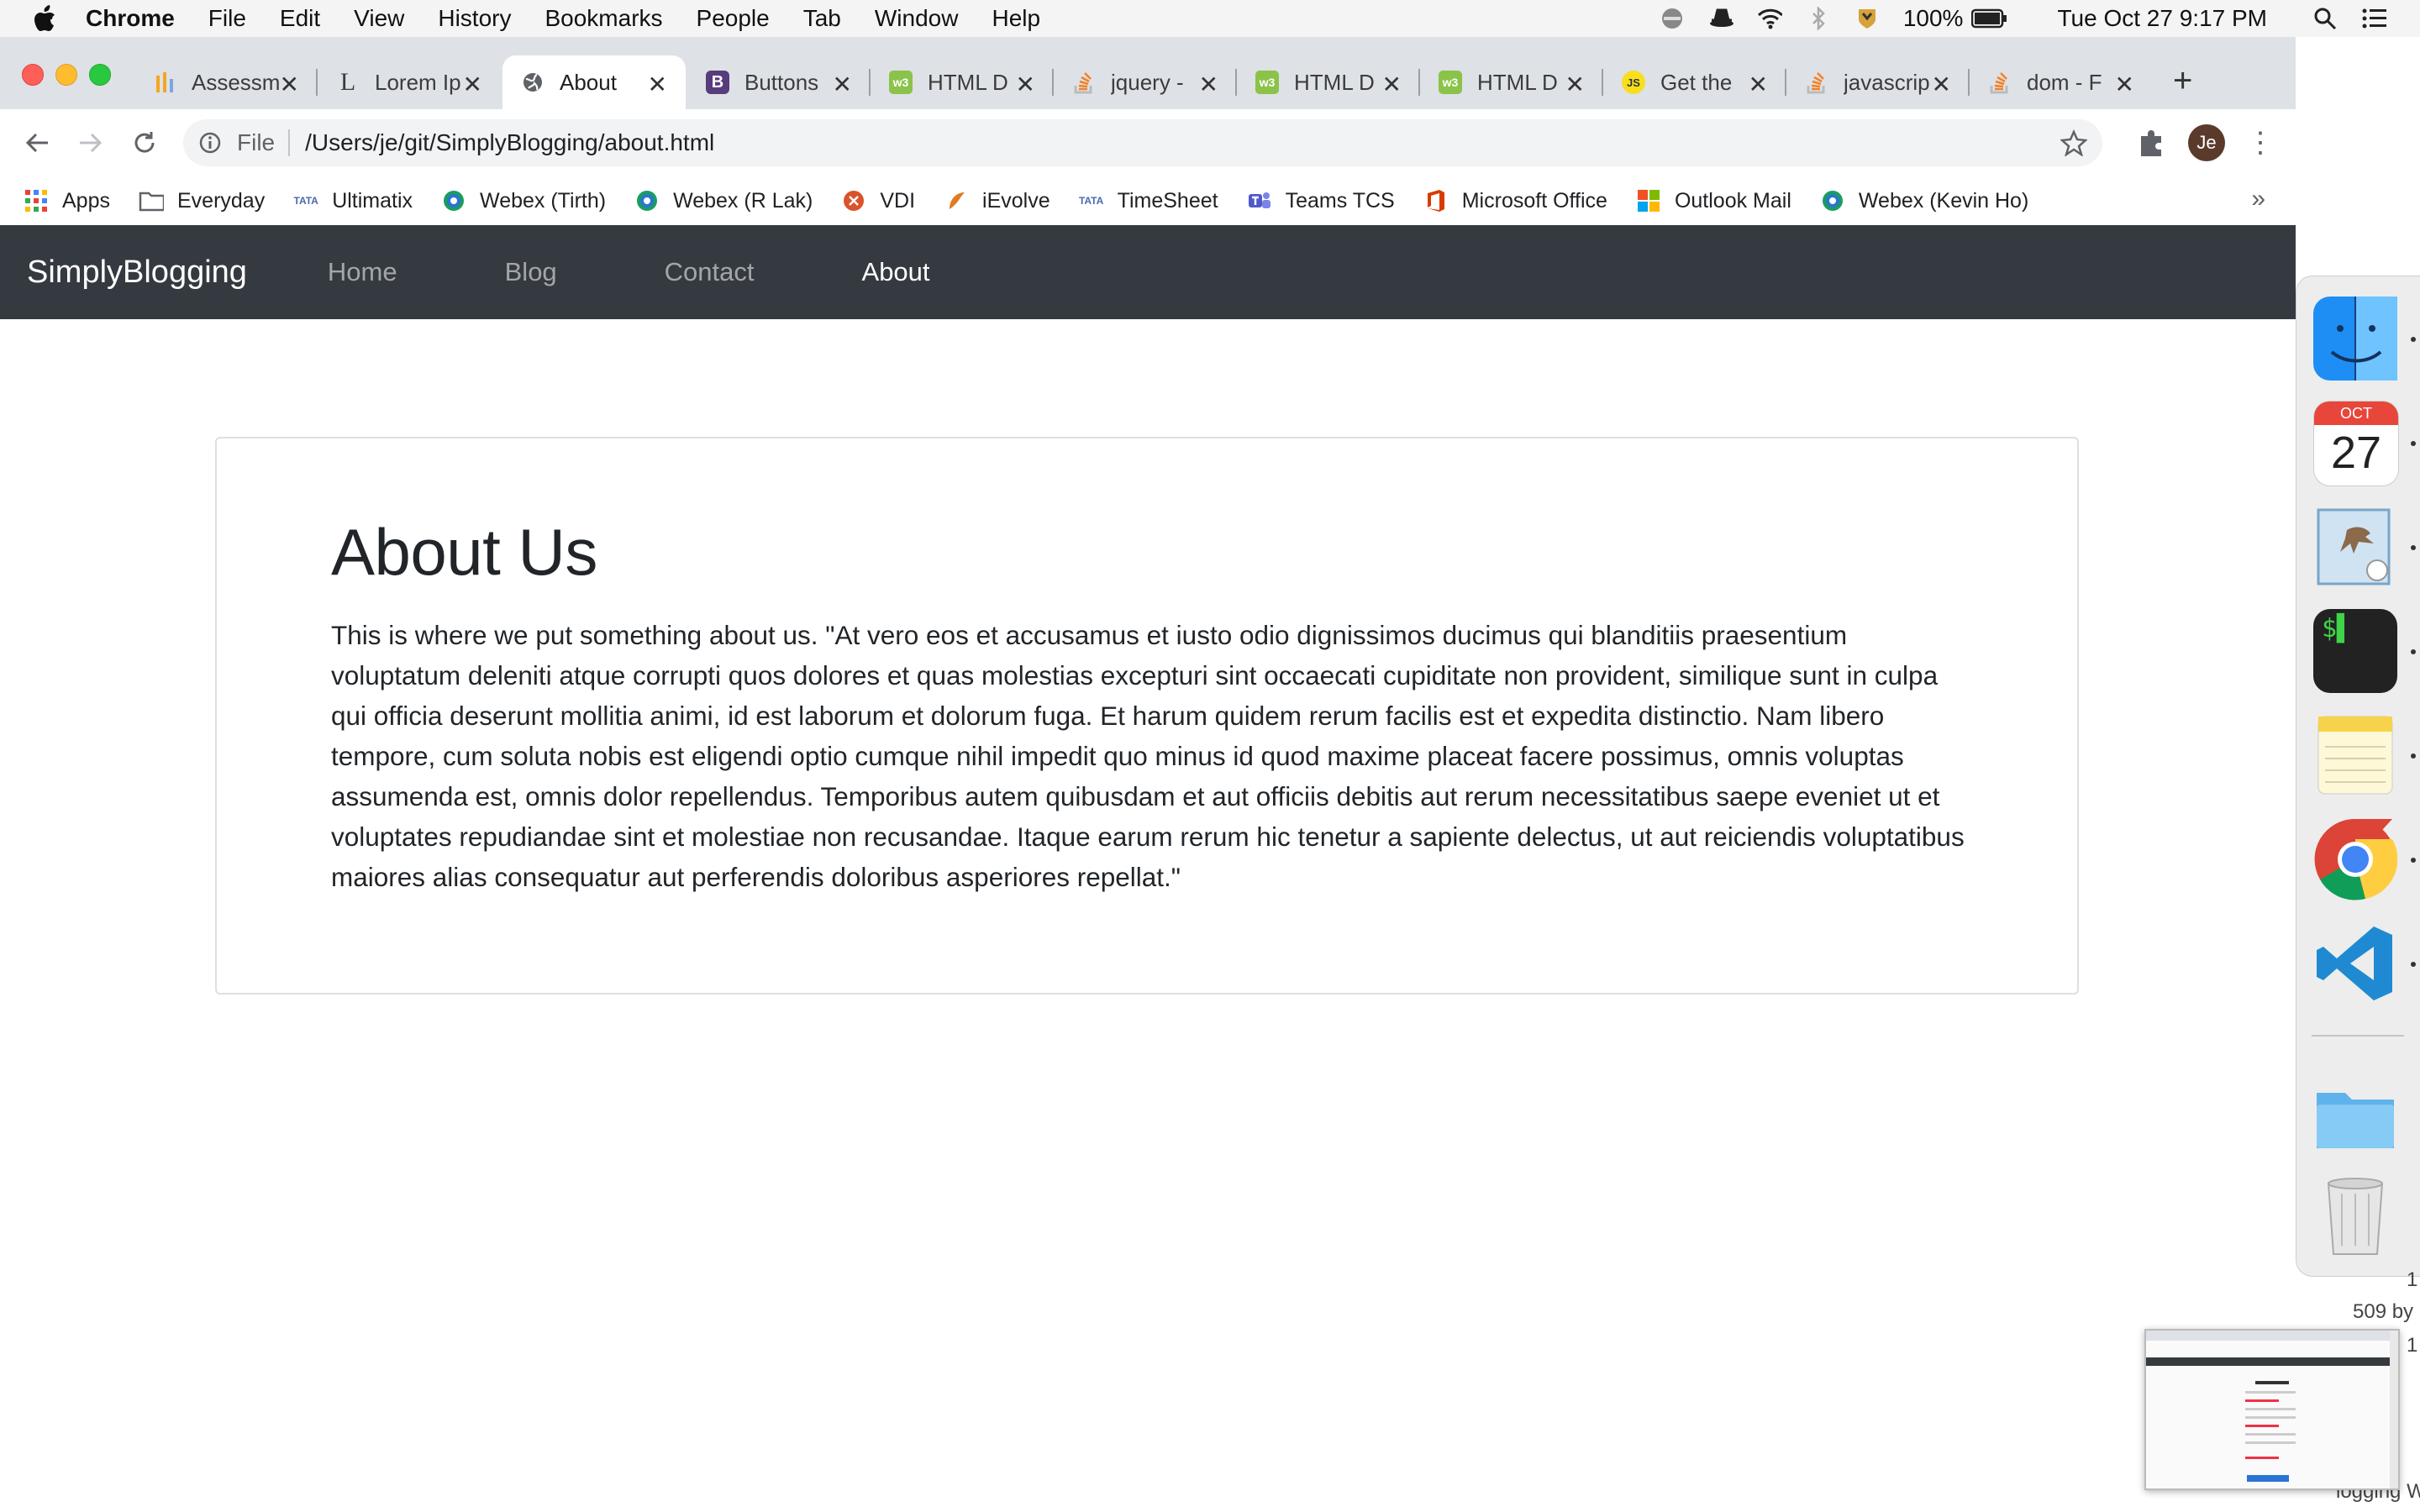 Image resolution: width=2420 pixels, height=1512 pixels. What do you see at coordinates (2151, 143) in the screenshot?
I see `extensions-puzzle-icon` at bounding box center [2151, 143].